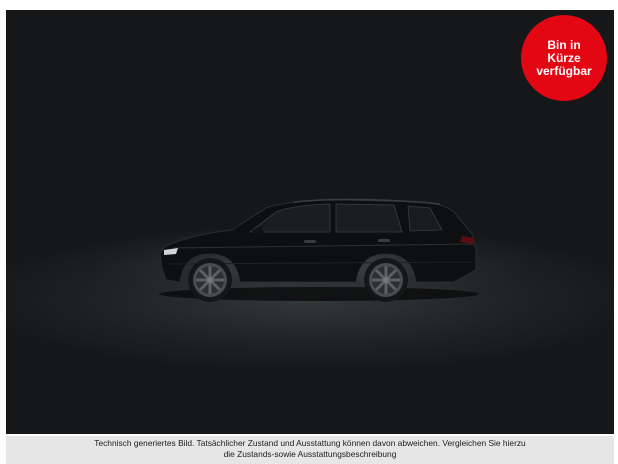 This screenshot has width=618, height=464. What do you see at coordinates (564, 44) in the screenshot?
I see `badge-line-1: Bin in` at bounding box center [564, 44].